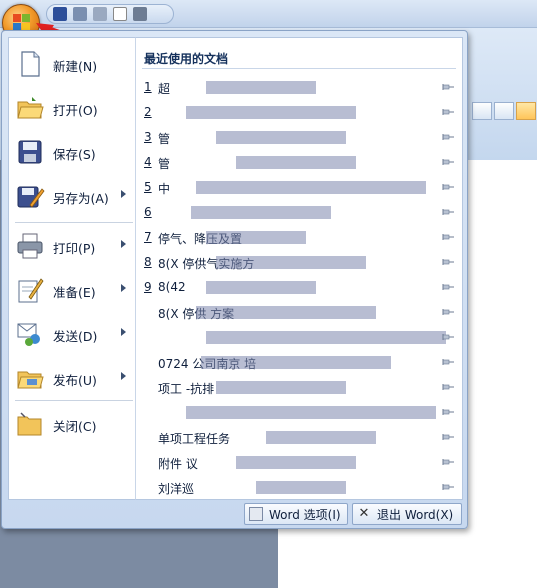 This screenshot has width=537, height=588. Describe the element at coordinates (75, 66) in the screenshot. I see `menu-item-new-label: 新建(N)` at that location.